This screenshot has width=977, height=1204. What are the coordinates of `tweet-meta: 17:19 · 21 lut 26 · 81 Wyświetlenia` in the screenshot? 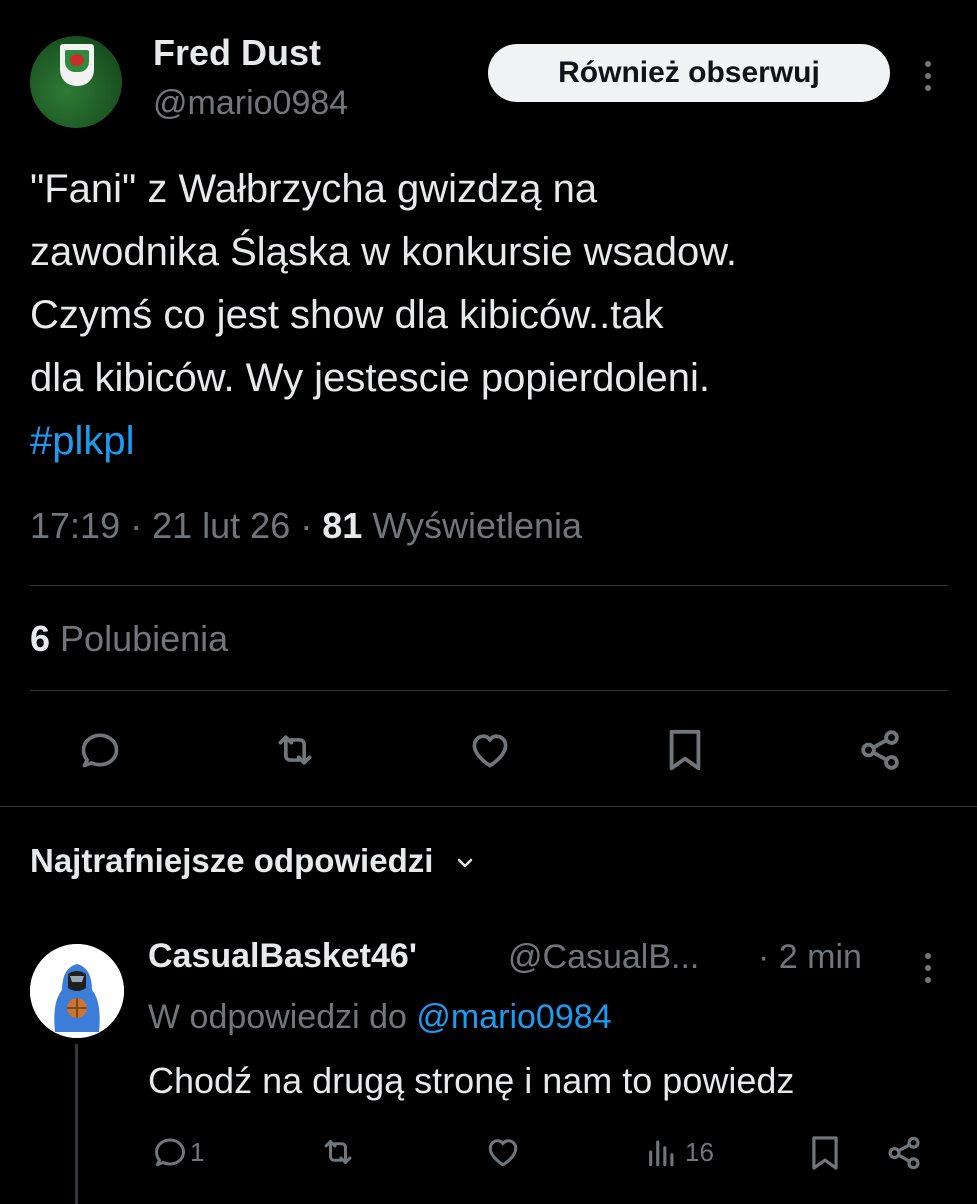 It's located at (306, 526).